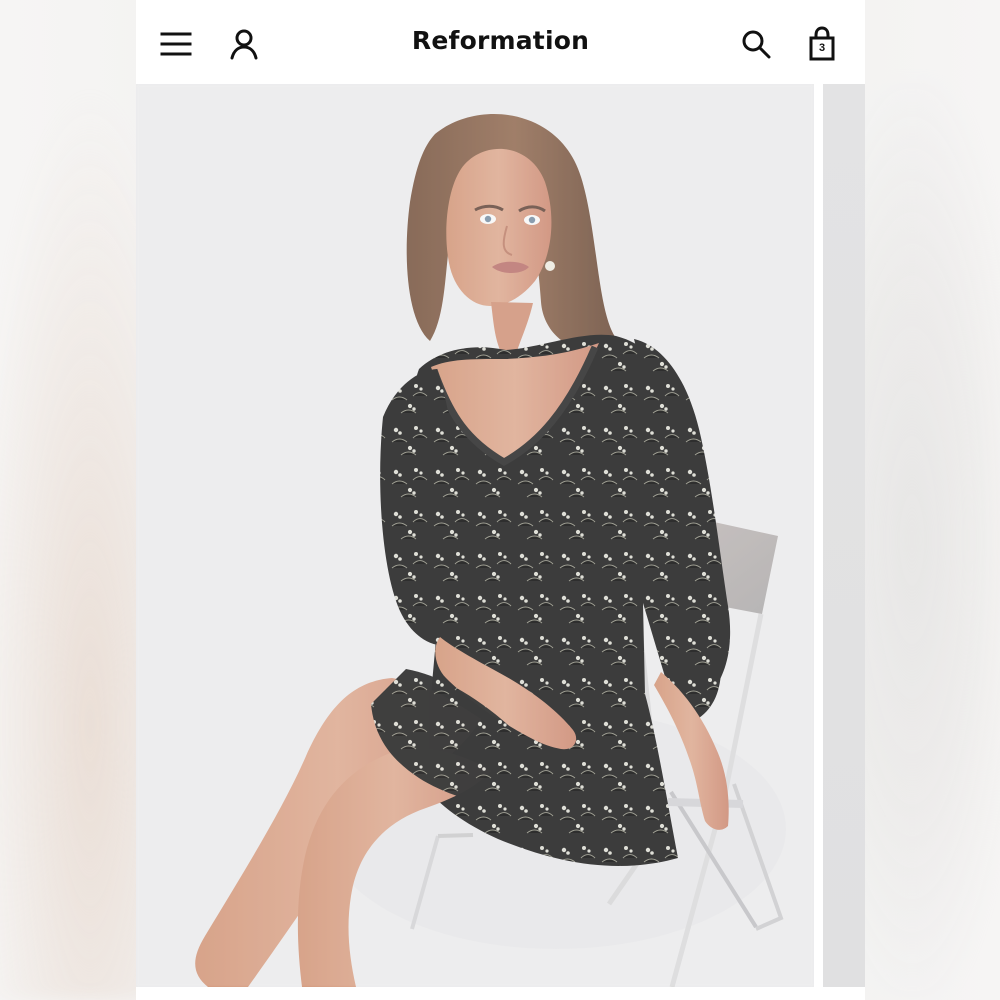 Image resolution: width=1000 pixels, height=1000 pixels. What do you see at coordinates (822, 48) in the screenshot?
I see `cart-count-badge: 3` at bounding box center [822, 48].